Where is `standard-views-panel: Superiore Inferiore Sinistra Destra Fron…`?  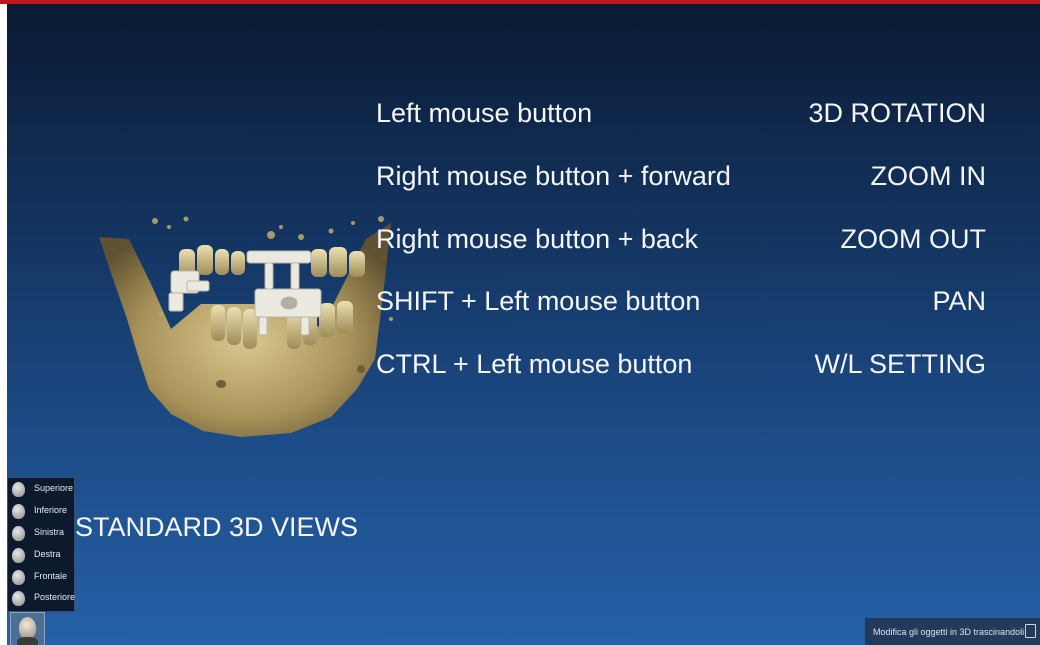
standard-views-panel: Superiore Inferiore Sinistra Destra Fron… is located at coordinates (41, 544).